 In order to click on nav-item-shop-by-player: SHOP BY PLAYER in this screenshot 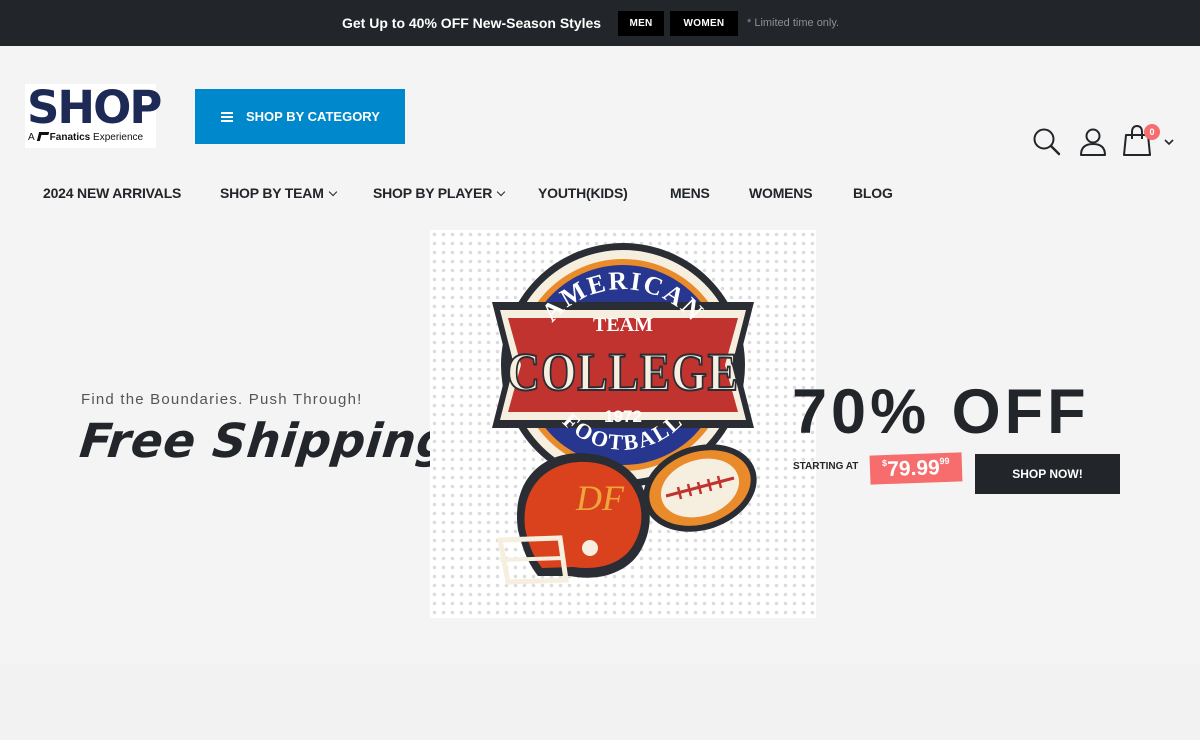, I will do `click(439, 193)`.